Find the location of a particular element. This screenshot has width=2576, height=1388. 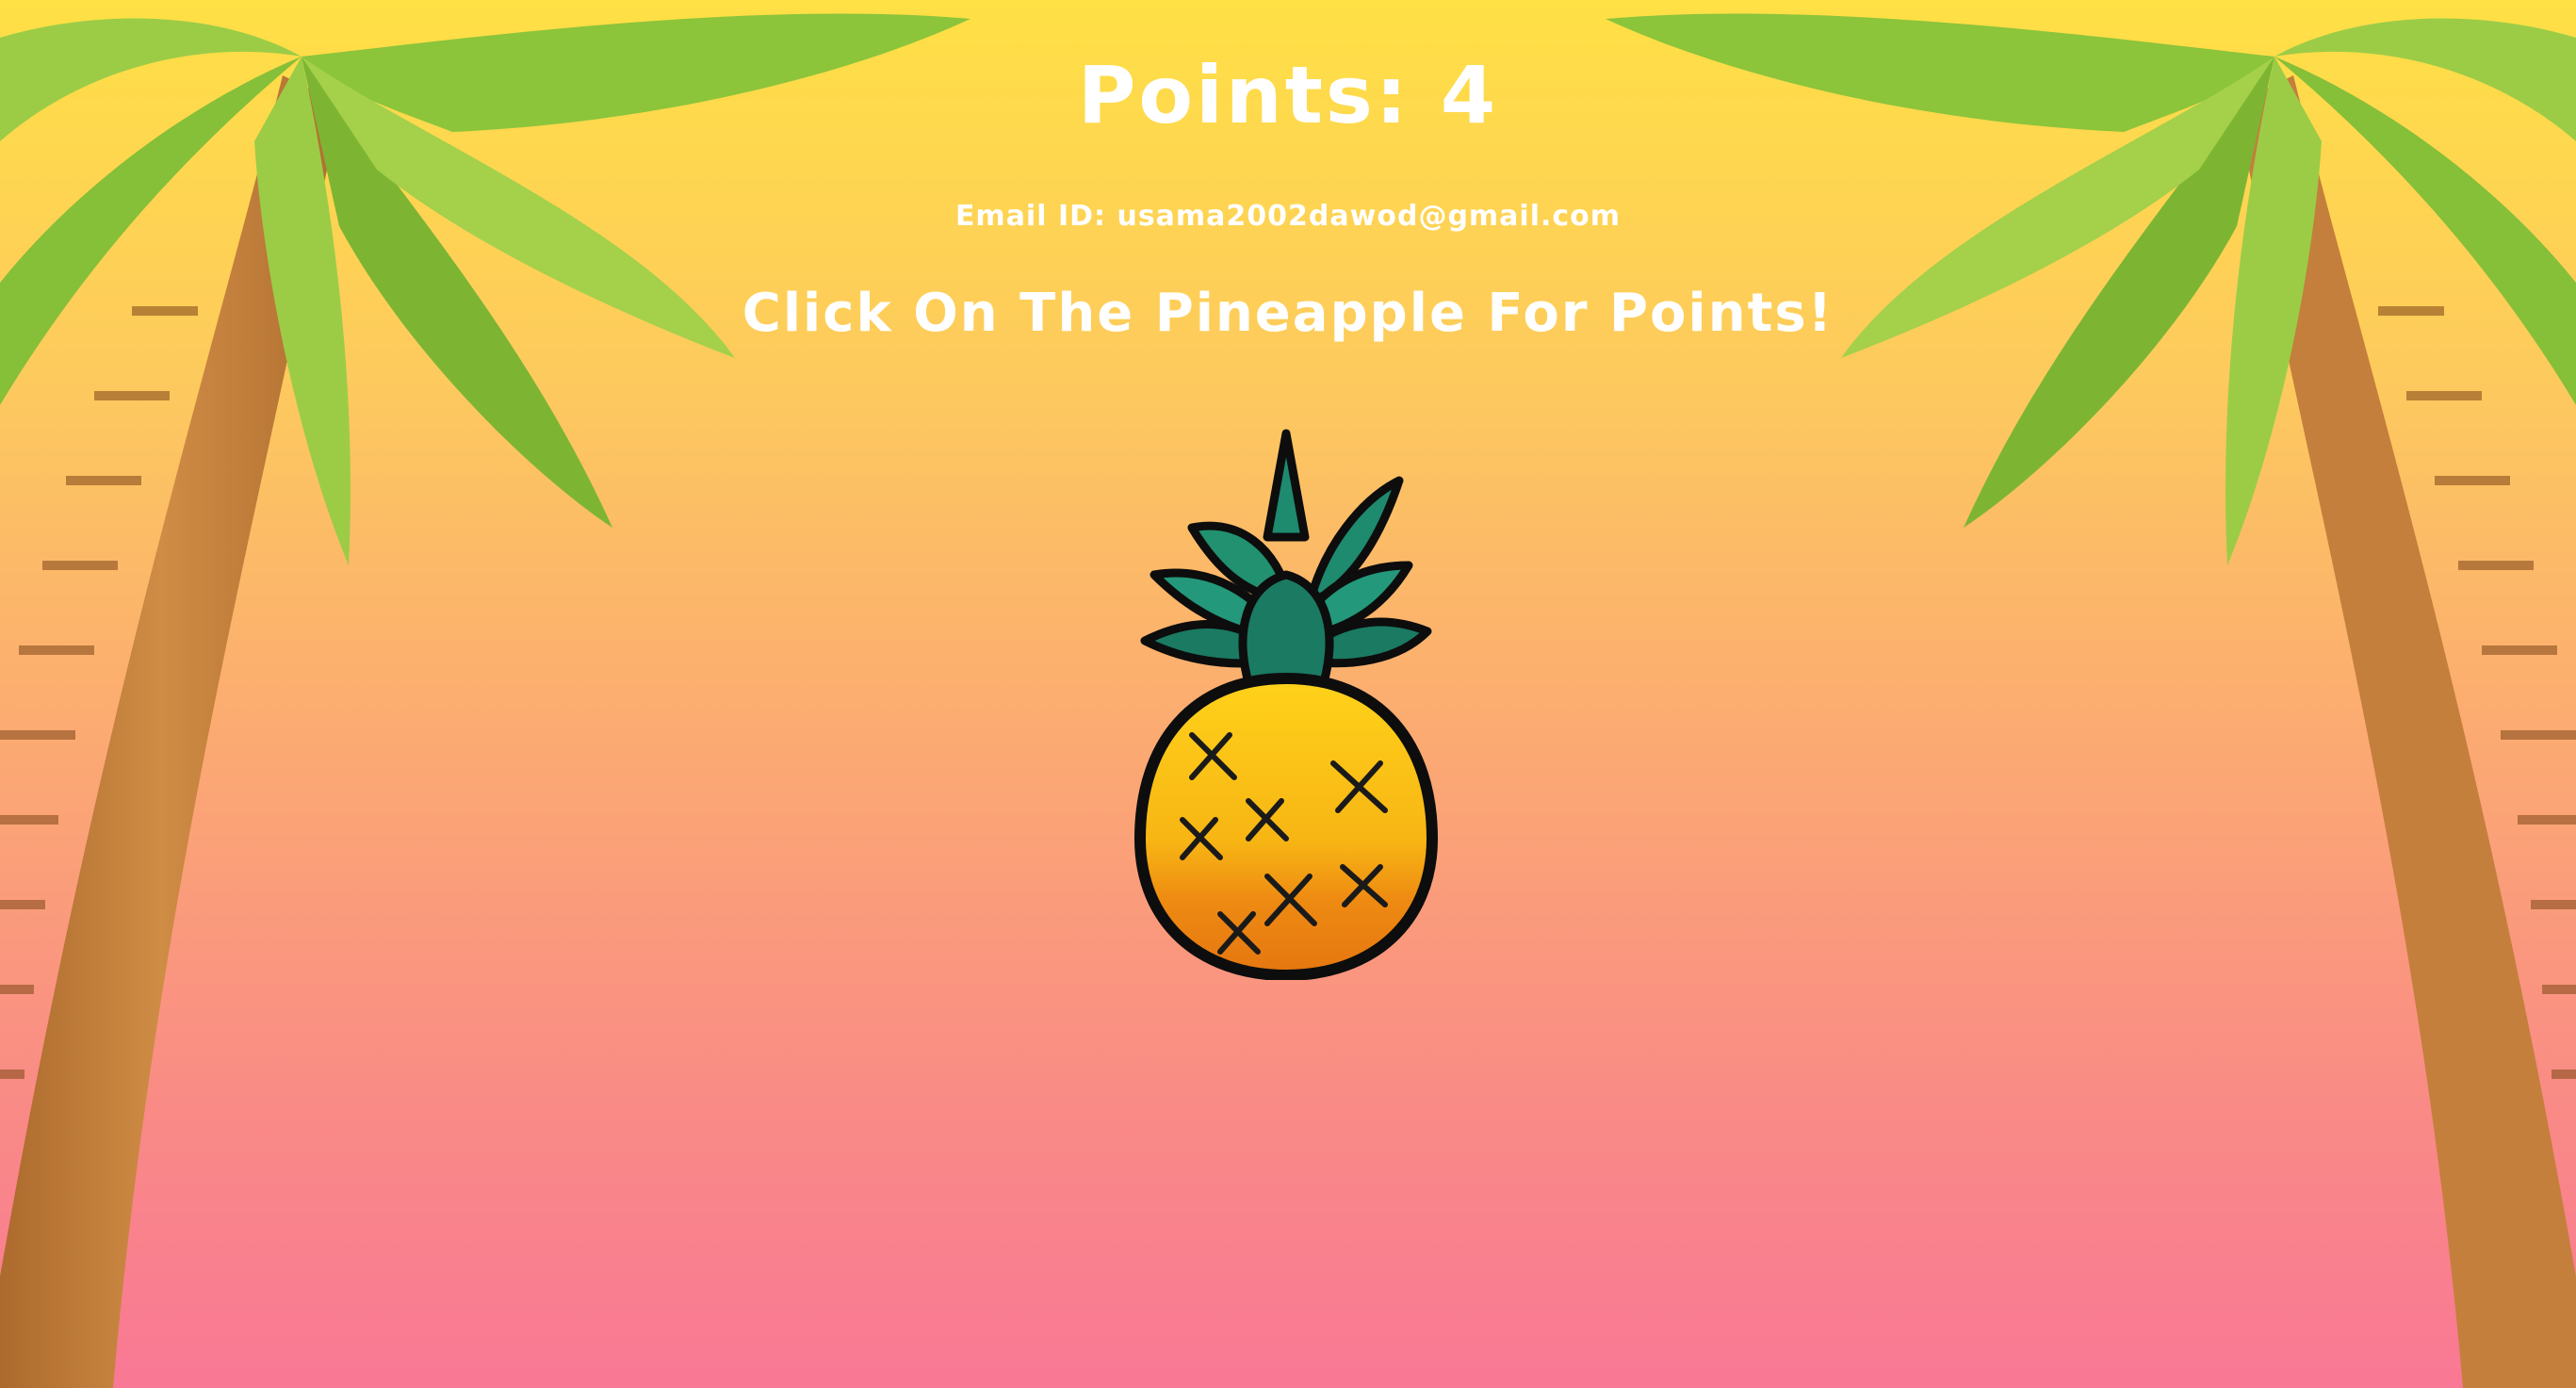

instruction-text: Click On The Pineapple For Points! is located at coordinates (1288, 313).